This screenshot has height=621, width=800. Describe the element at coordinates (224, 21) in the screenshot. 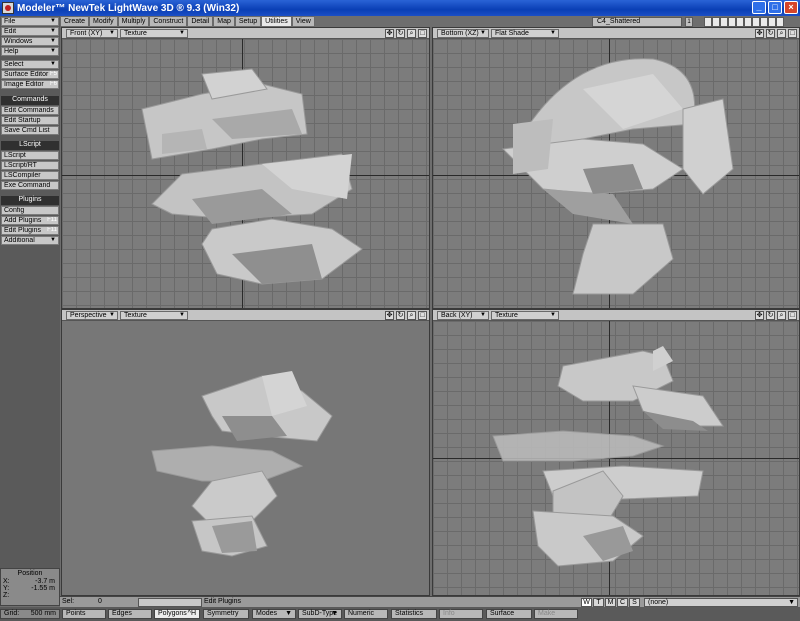

I see `tab-map: Map` at that location.